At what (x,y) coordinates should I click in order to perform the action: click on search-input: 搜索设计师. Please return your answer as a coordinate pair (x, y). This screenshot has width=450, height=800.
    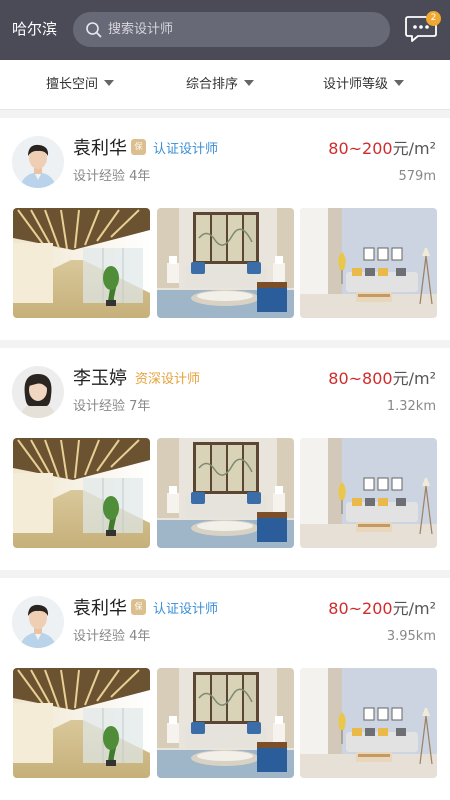
    Looking at the image, I should click on (231, 29).